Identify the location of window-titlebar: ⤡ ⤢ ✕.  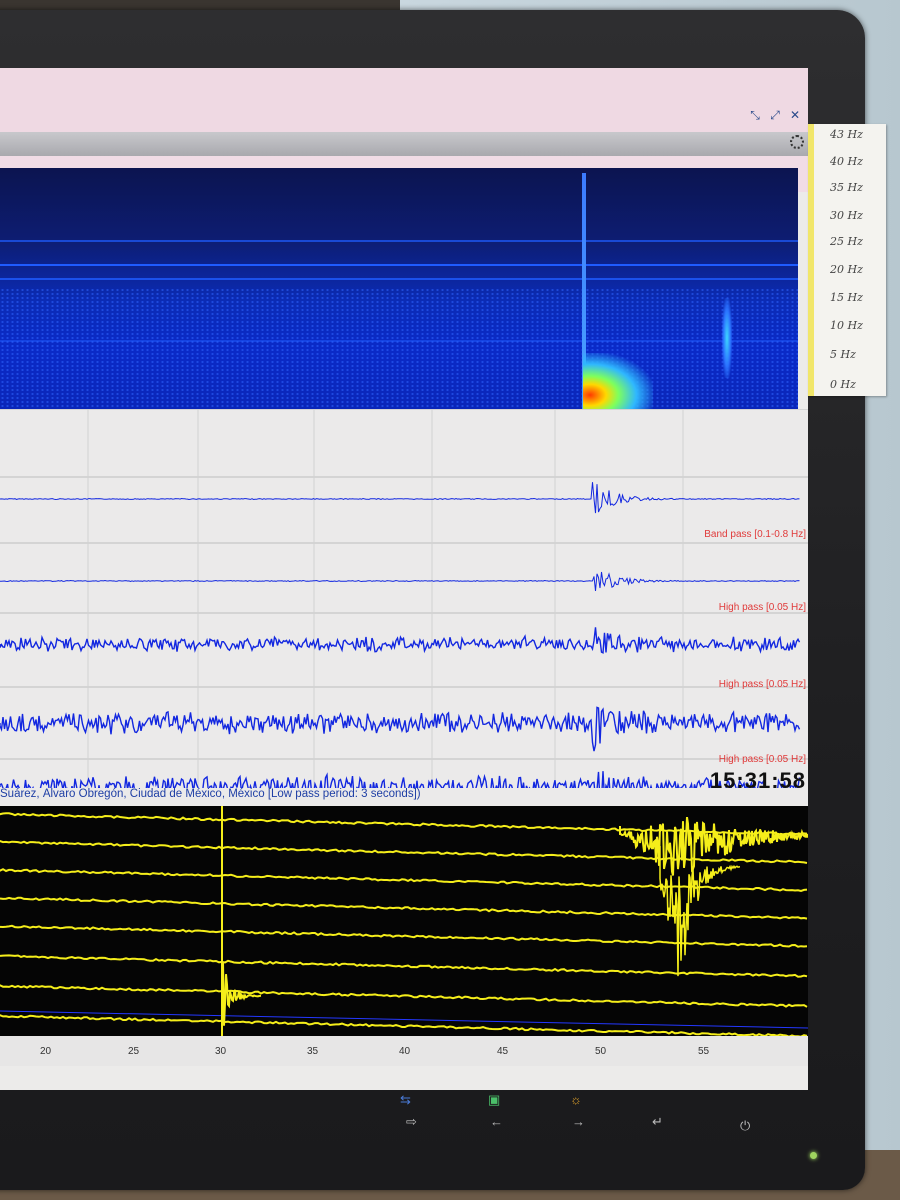
(404, 100).